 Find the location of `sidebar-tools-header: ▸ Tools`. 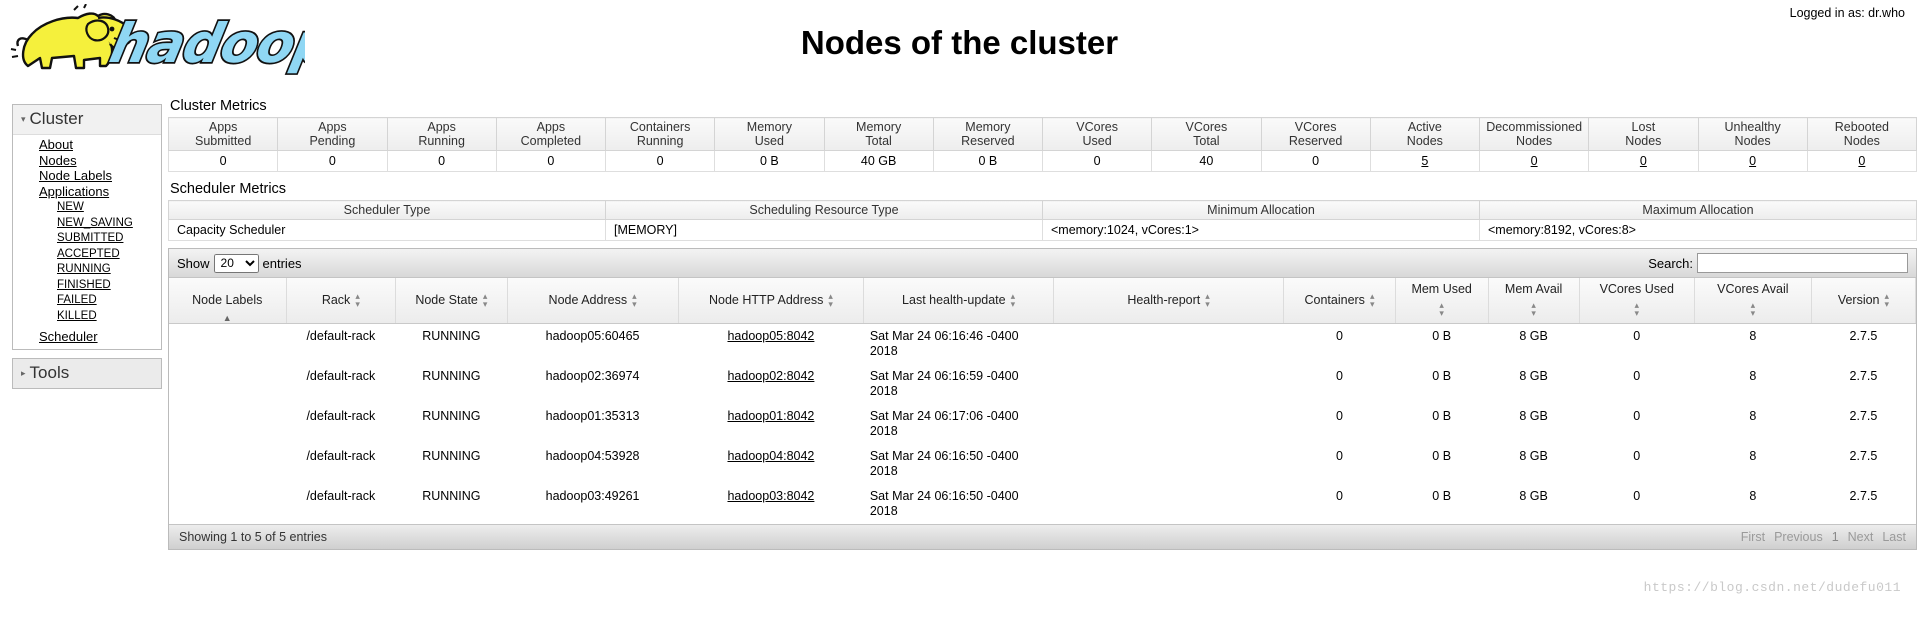

sidebar-tools-header: ▸ Tools is located at coordinates (87, 373).